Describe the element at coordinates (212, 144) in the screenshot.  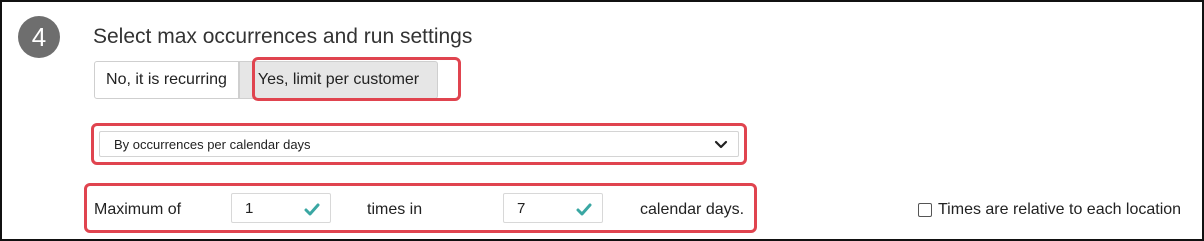
I see `limit-type-selected-value: By occurrences per calendar days` at that location.